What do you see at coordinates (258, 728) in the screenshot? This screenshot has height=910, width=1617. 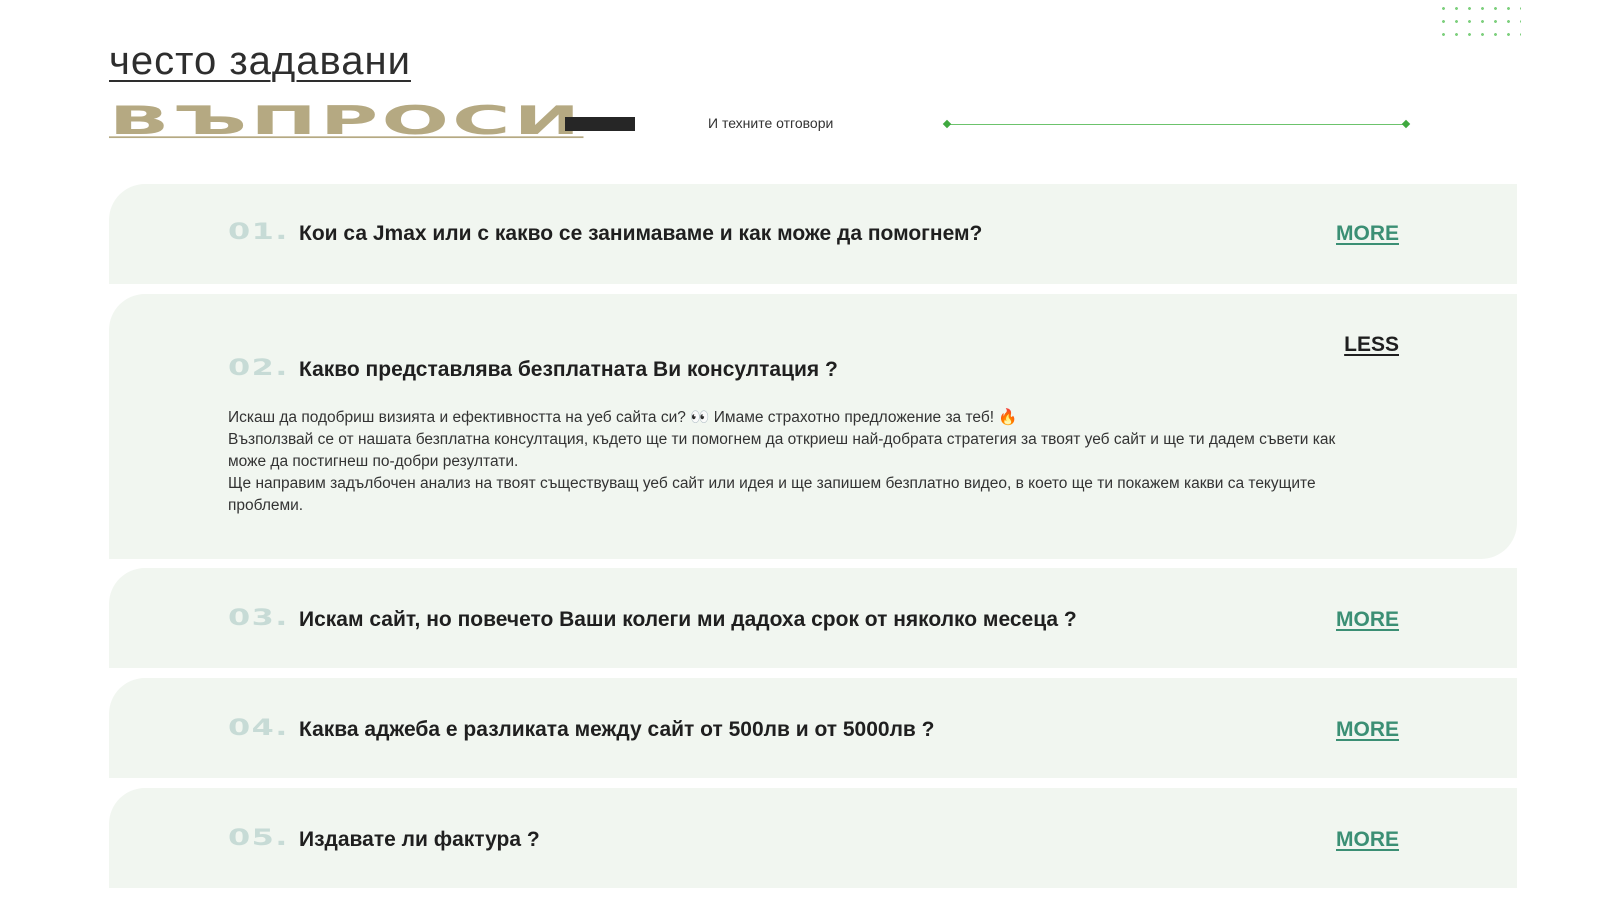 I see `faq-number: 04.` at bounding box center [258, 728].